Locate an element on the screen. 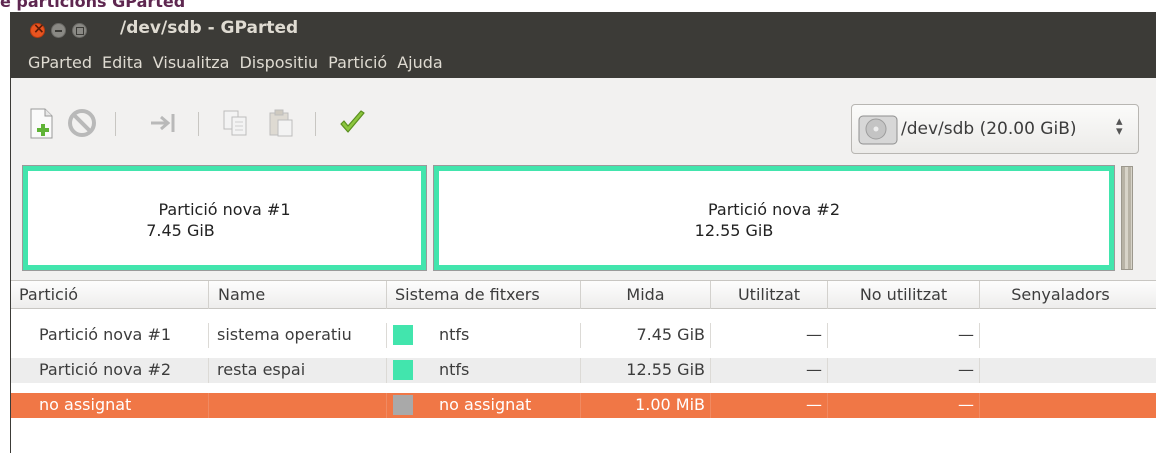 The height and width of the screenshot is (453, 1156). apply-icon is located at coordinates (352, 123).